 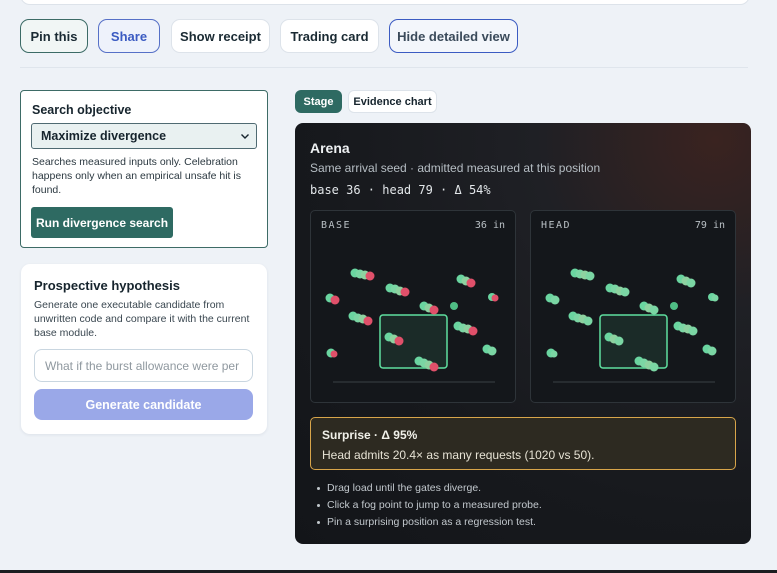 I want to click on base-field: BASE 36 in, so click(x=413, y=306).